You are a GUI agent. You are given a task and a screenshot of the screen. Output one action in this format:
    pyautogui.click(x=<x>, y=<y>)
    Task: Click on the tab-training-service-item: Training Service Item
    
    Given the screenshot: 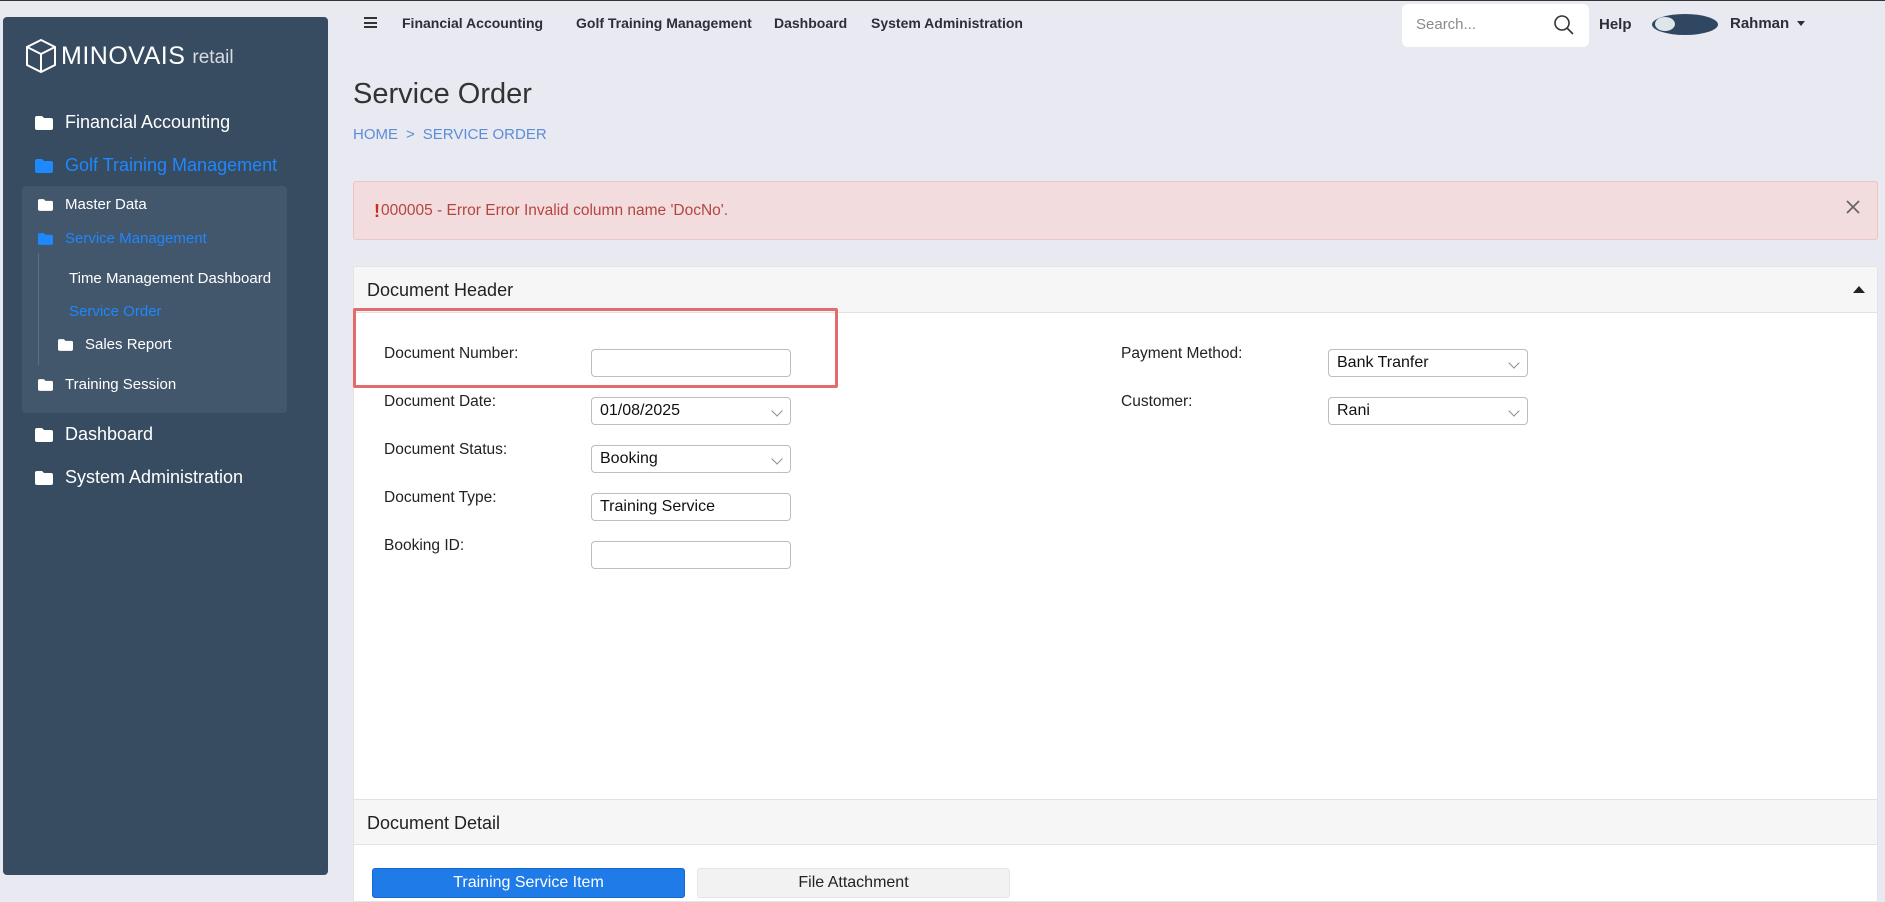 What is the action you would take?
    pyautogui.click(x=528, y=883)
    